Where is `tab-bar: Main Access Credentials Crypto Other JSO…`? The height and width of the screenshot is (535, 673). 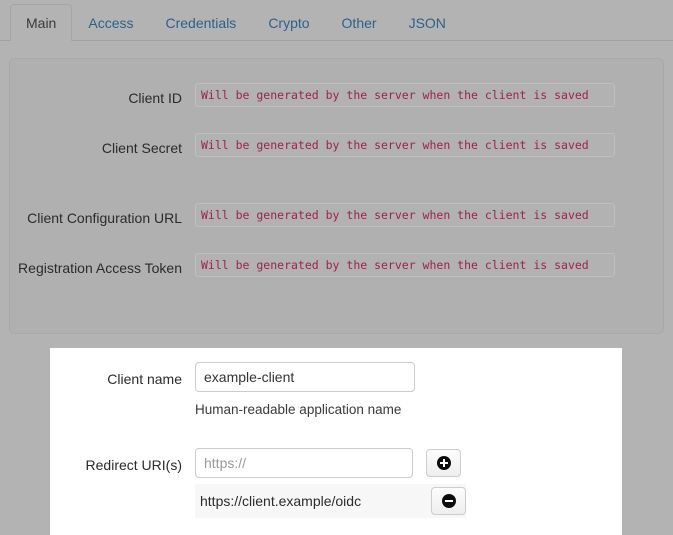 tab-bar: Main Access Credentials Crypto Other JSO… is located at coordinates (336, 20).